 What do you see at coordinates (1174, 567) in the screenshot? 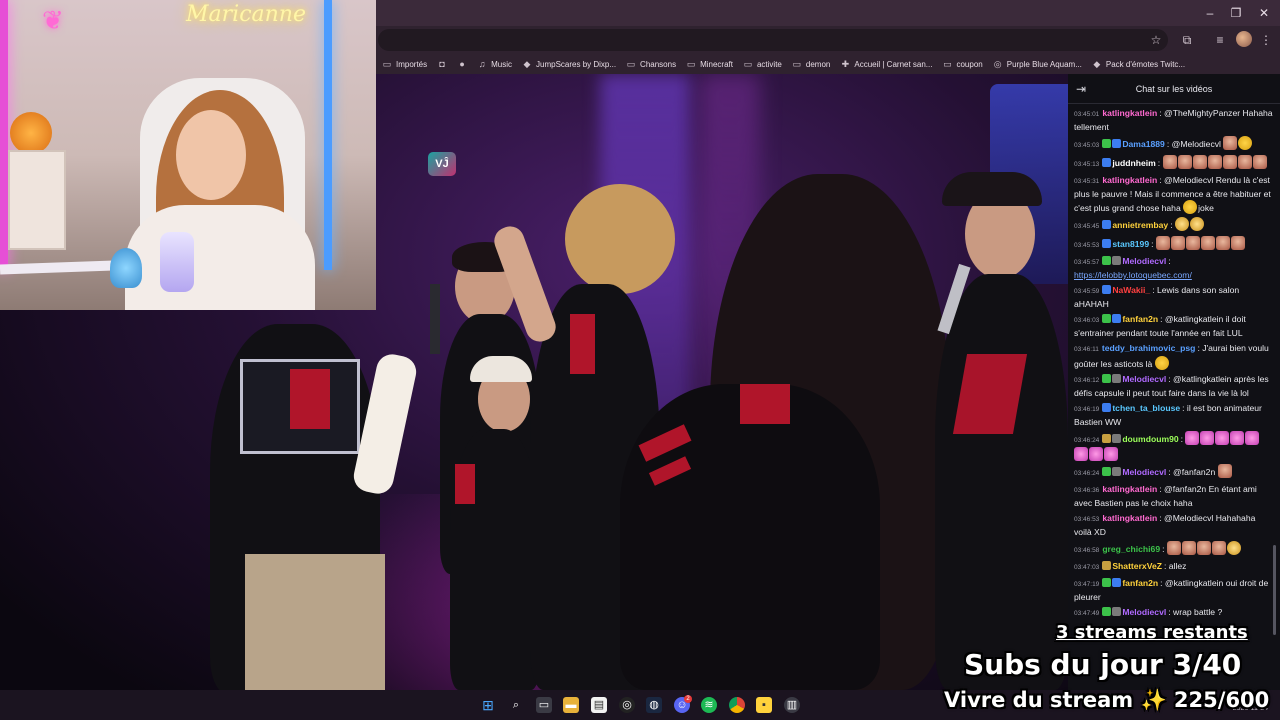
I see `chat-message: 03:47:03 ShatterxVeZ: allez` at bounding box center [1174, 567].